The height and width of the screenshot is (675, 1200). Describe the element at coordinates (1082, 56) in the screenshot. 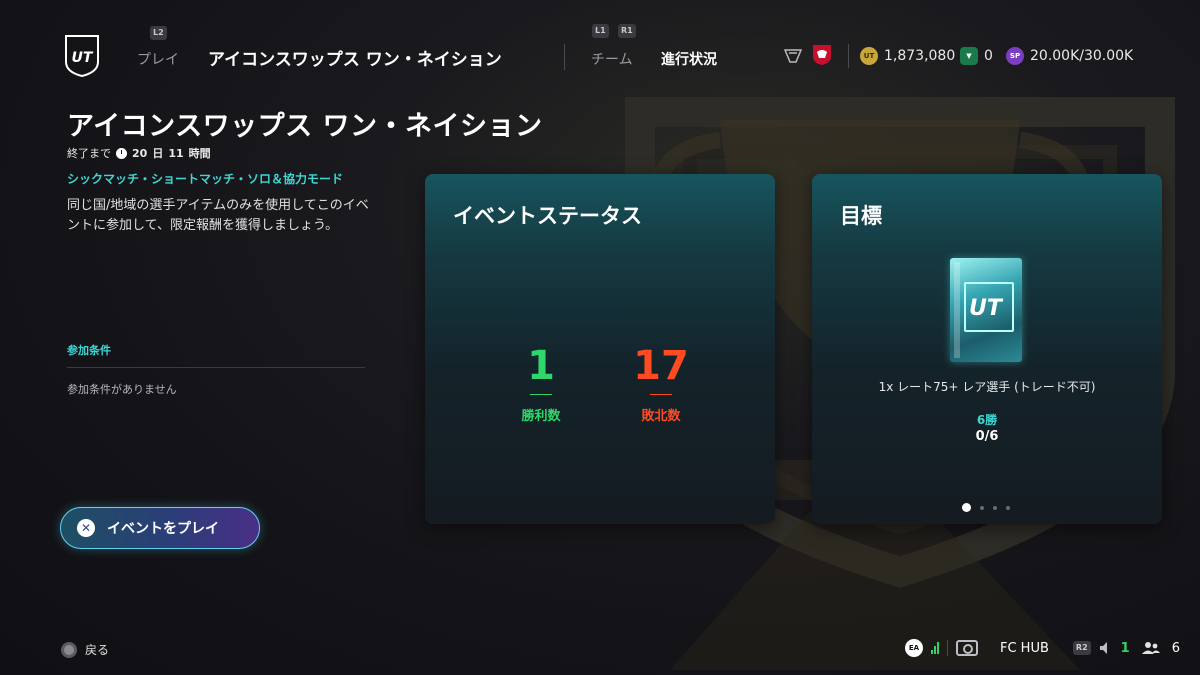

I see `sp-value: 20.00K/30.00K` at that location.